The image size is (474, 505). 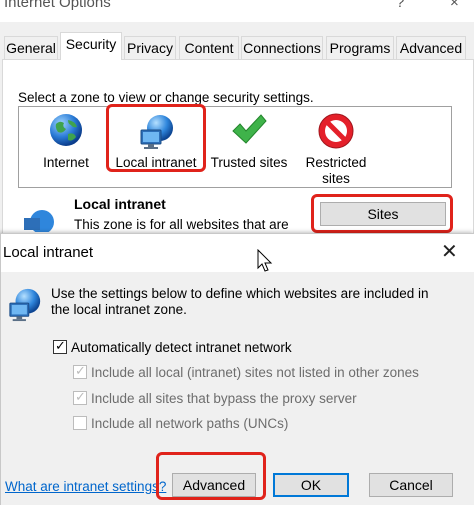 What do you see at coordinates (454, 5) in the screenshot?
I see `close-icon: ×` at bounding box center [454, 5].